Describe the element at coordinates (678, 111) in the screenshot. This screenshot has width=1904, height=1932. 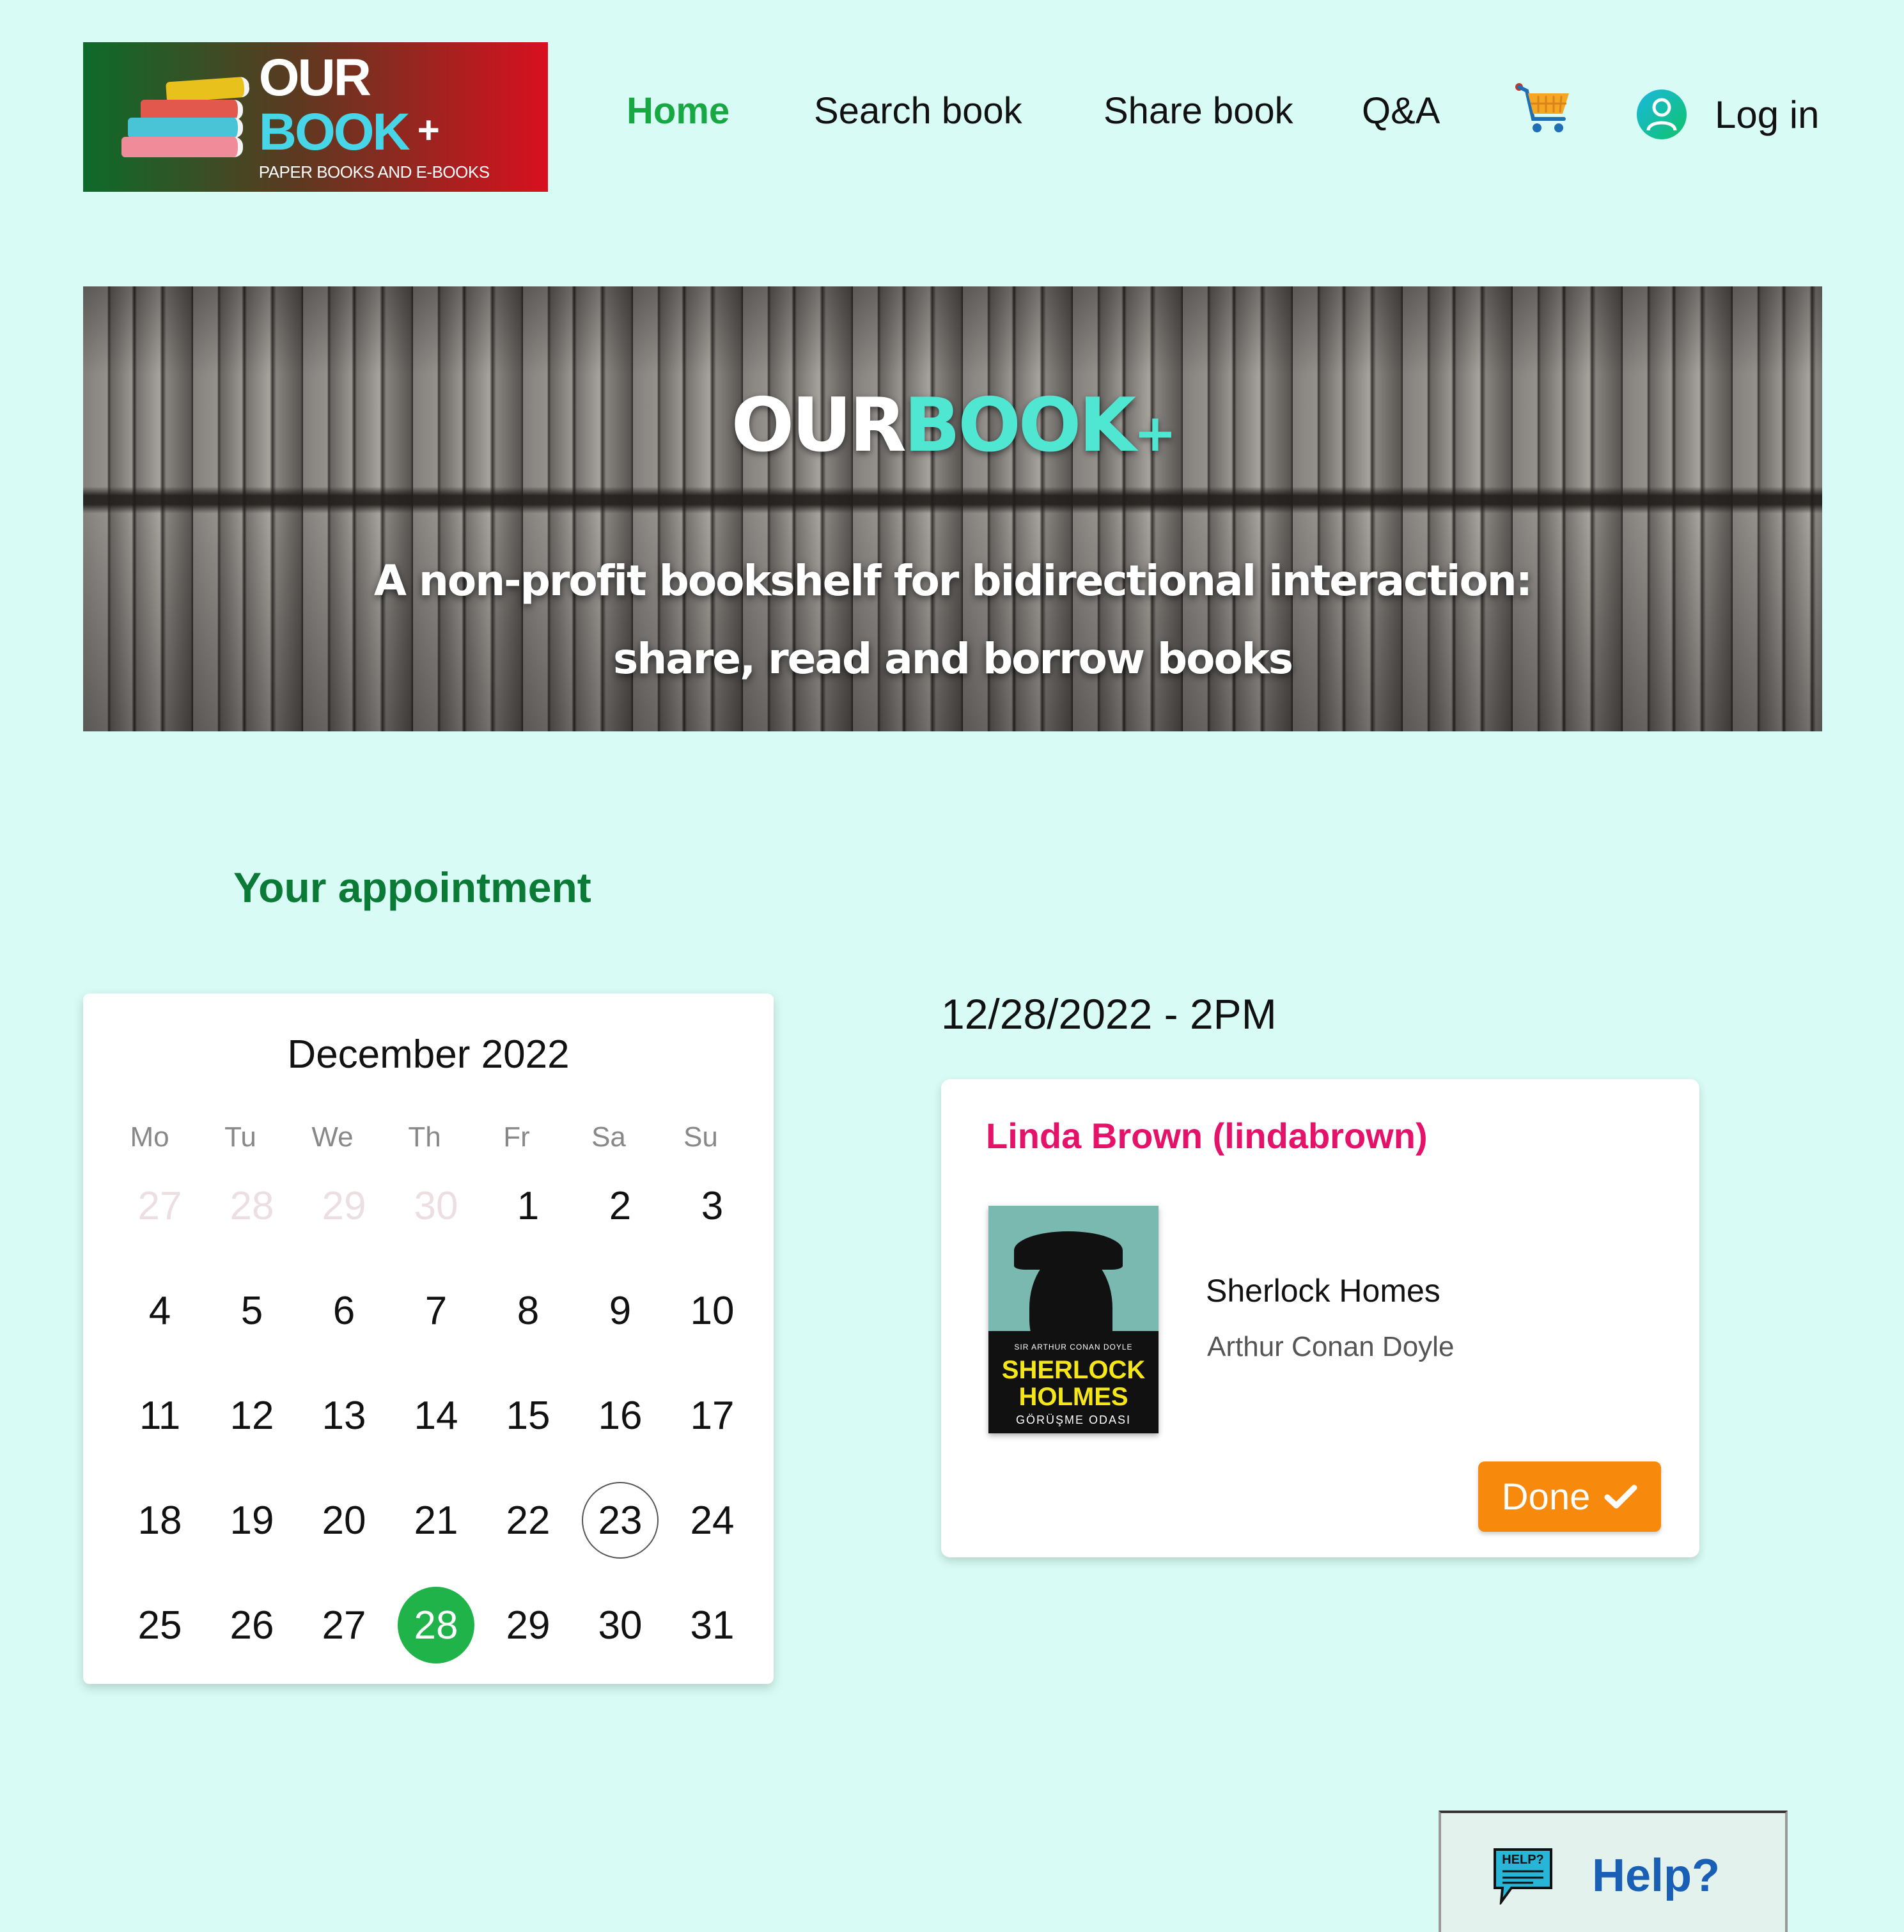
I see `nav-home: Home` at that location.